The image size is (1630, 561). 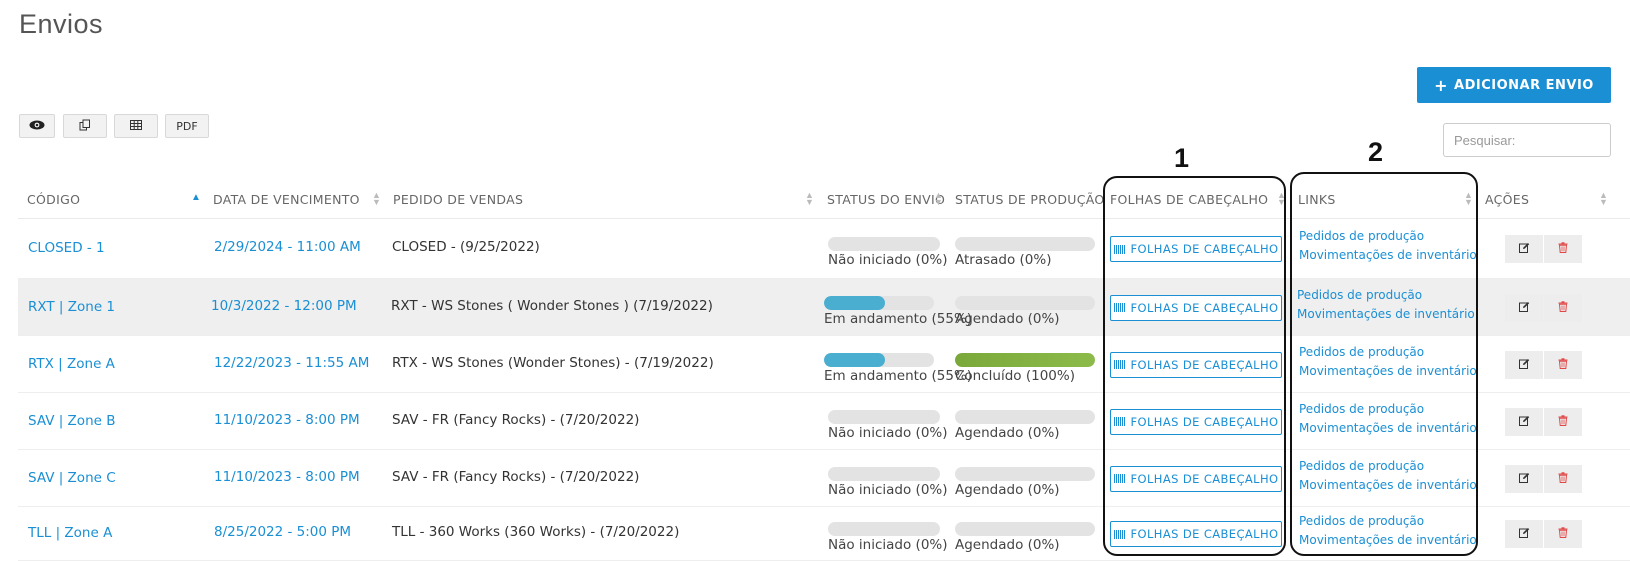 I want to click on annotation-number-2: 2, so click(x=1376, y=152).